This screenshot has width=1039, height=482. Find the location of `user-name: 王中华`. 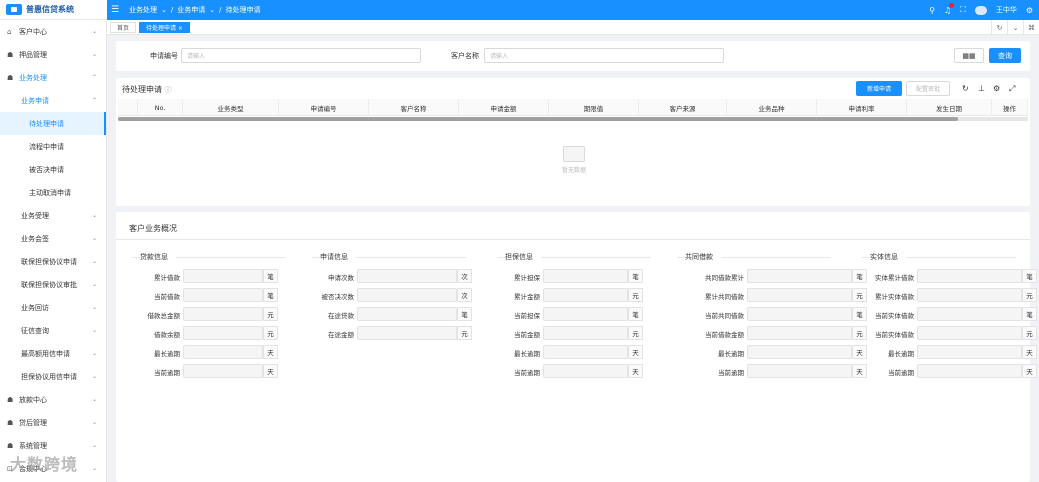

user-name: 王中华 is located at coordinates (1006, 10).